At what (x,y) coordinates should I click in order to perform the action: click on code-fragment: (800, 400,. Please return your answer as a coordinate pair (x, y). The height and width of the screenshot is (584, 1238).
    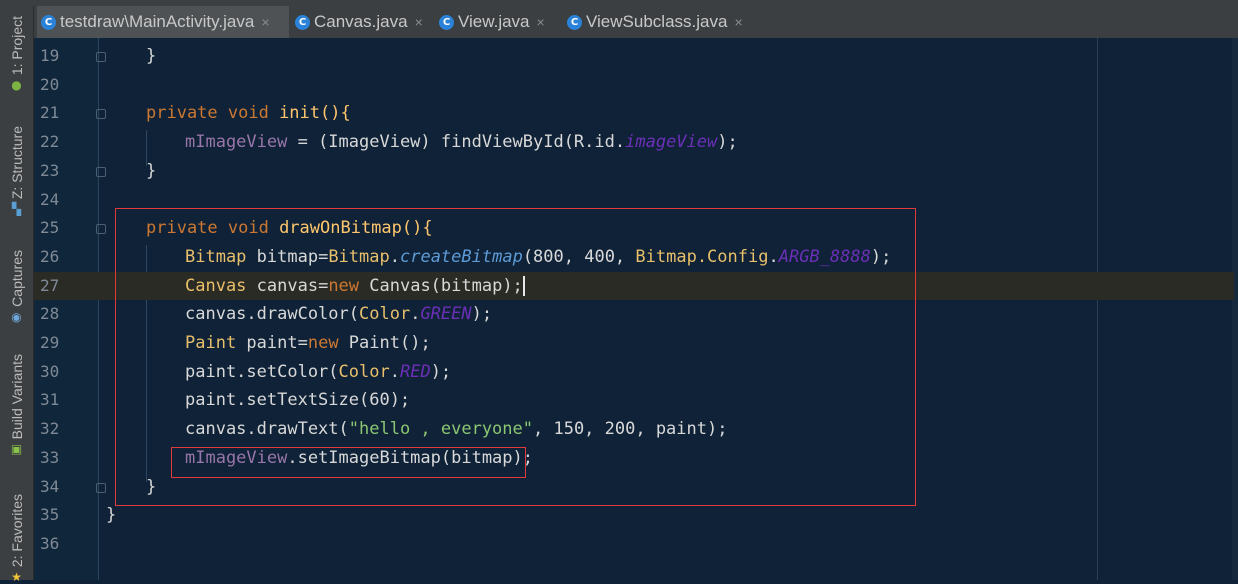
    Looking at the image, I should click on (579, 256).